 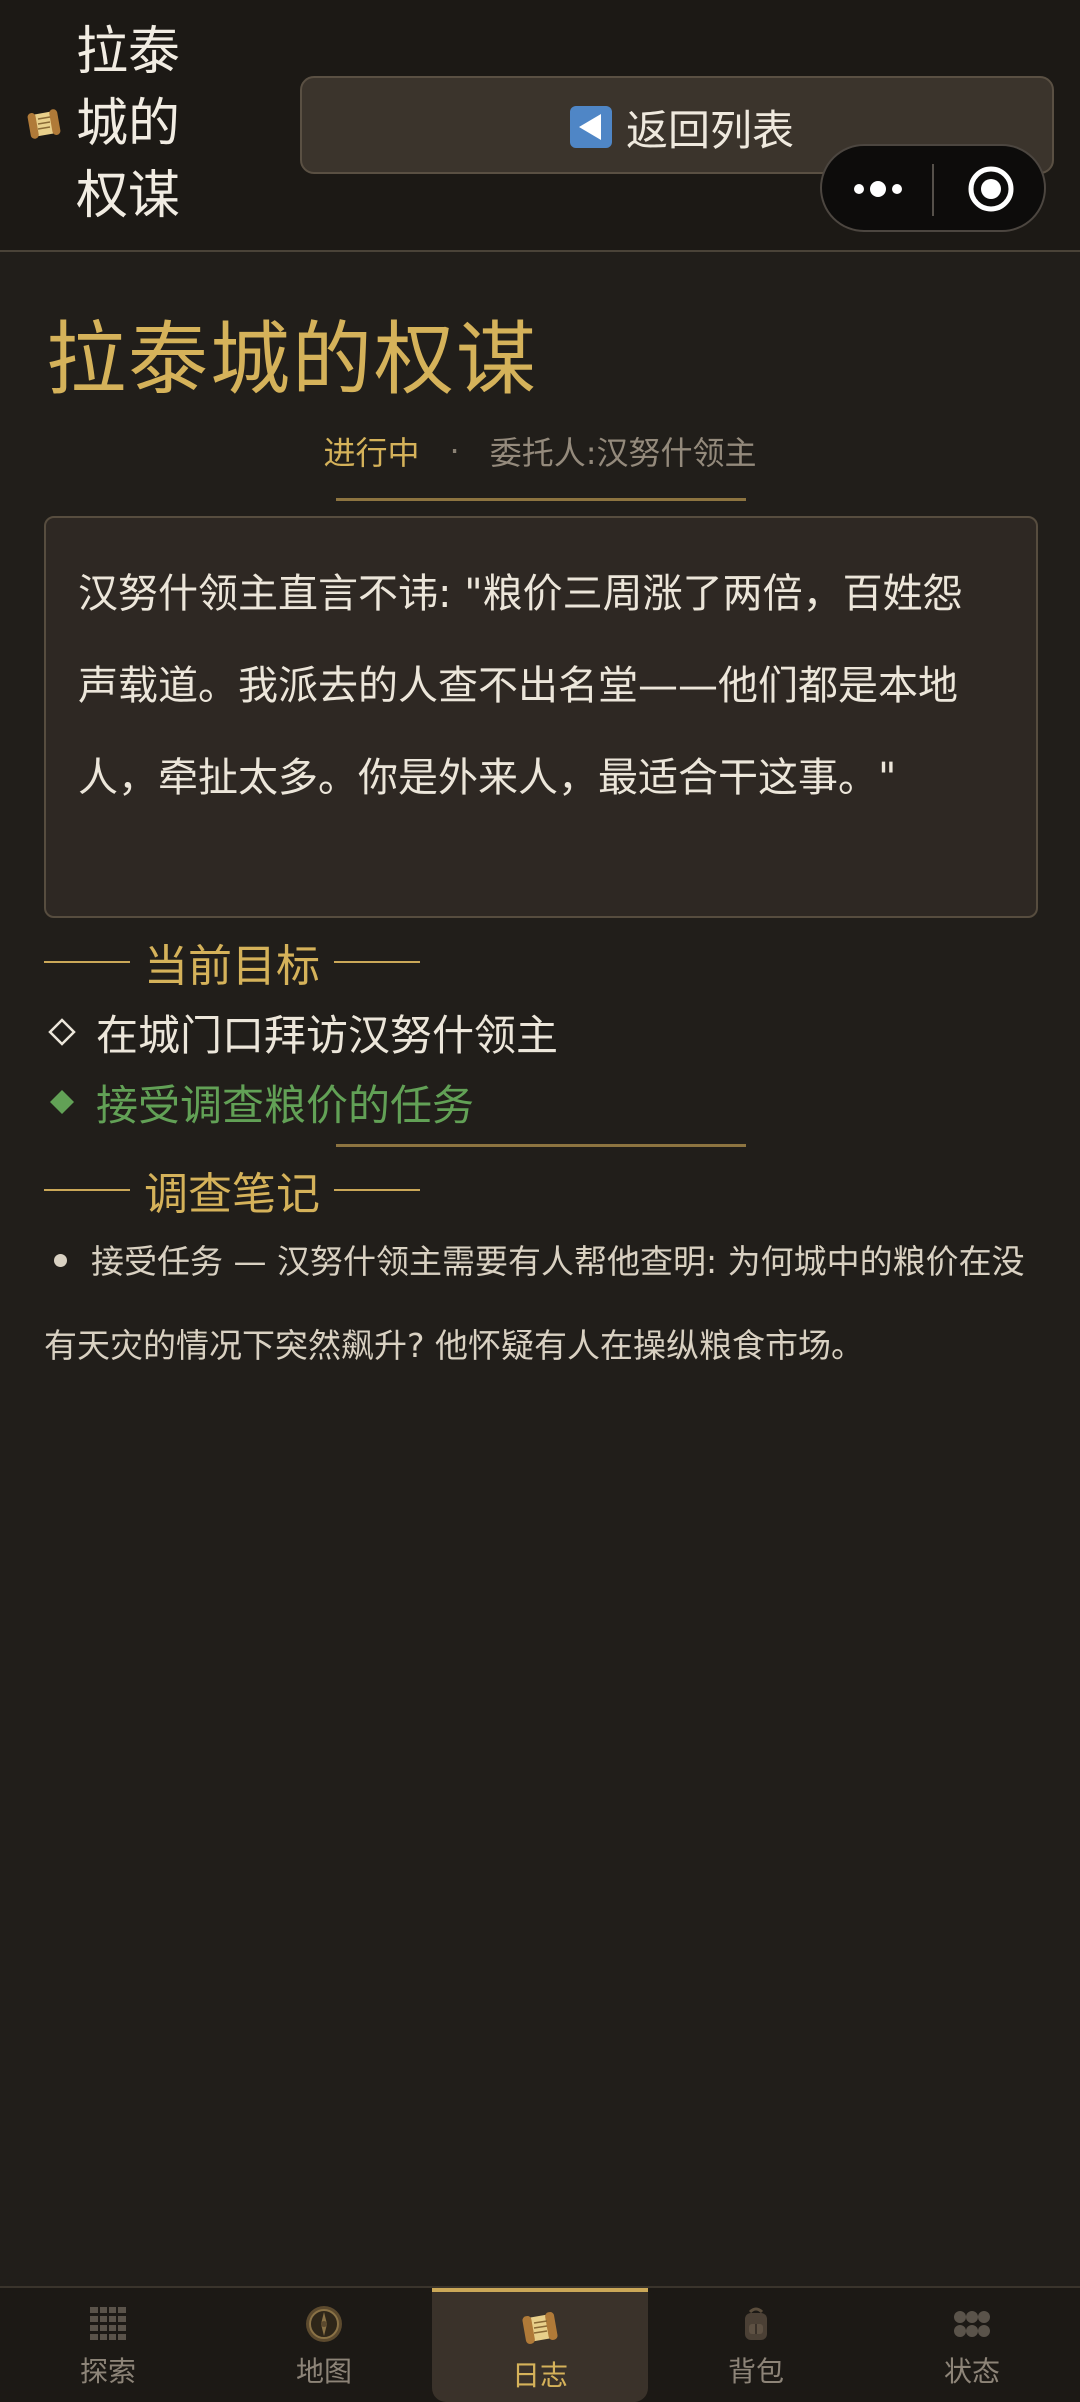 I want to click on back-arrow-icon, so click(x=591, y=127).